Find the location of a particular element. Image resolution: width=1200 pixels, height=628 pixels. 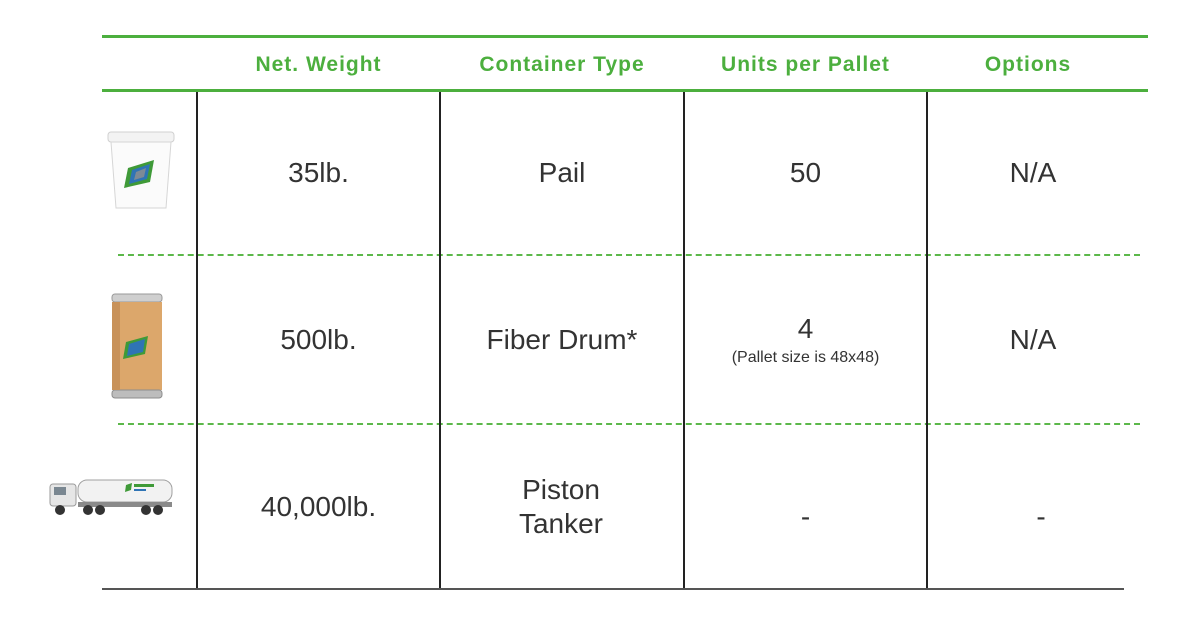

cell-text: 4 is located at coordinates (805, 328).